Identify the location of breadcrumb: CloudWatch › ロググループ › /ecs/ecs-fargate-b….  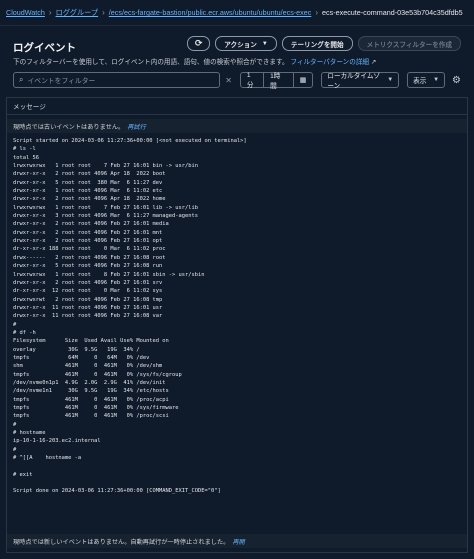
(237, 13).